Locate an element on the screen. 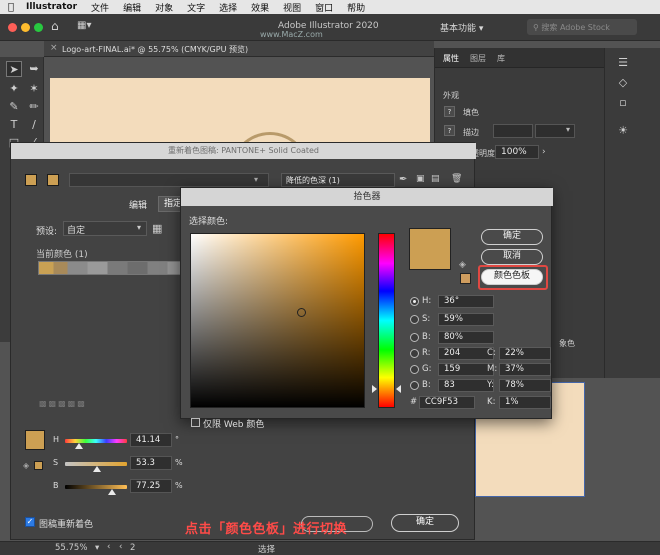  original-color-swatch is located at coordinates (38, 465).